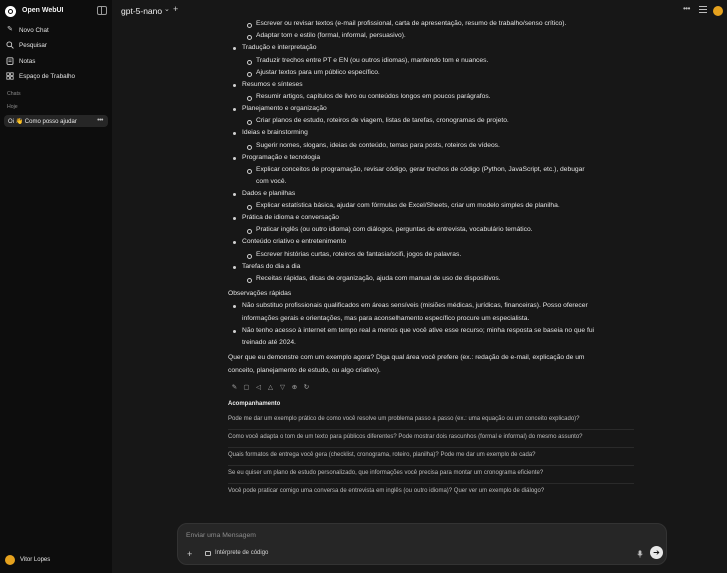 The height and width of the screenshot is (573, 727). I want to click on thumbs-down-icon: ▽, so click(282, 387).